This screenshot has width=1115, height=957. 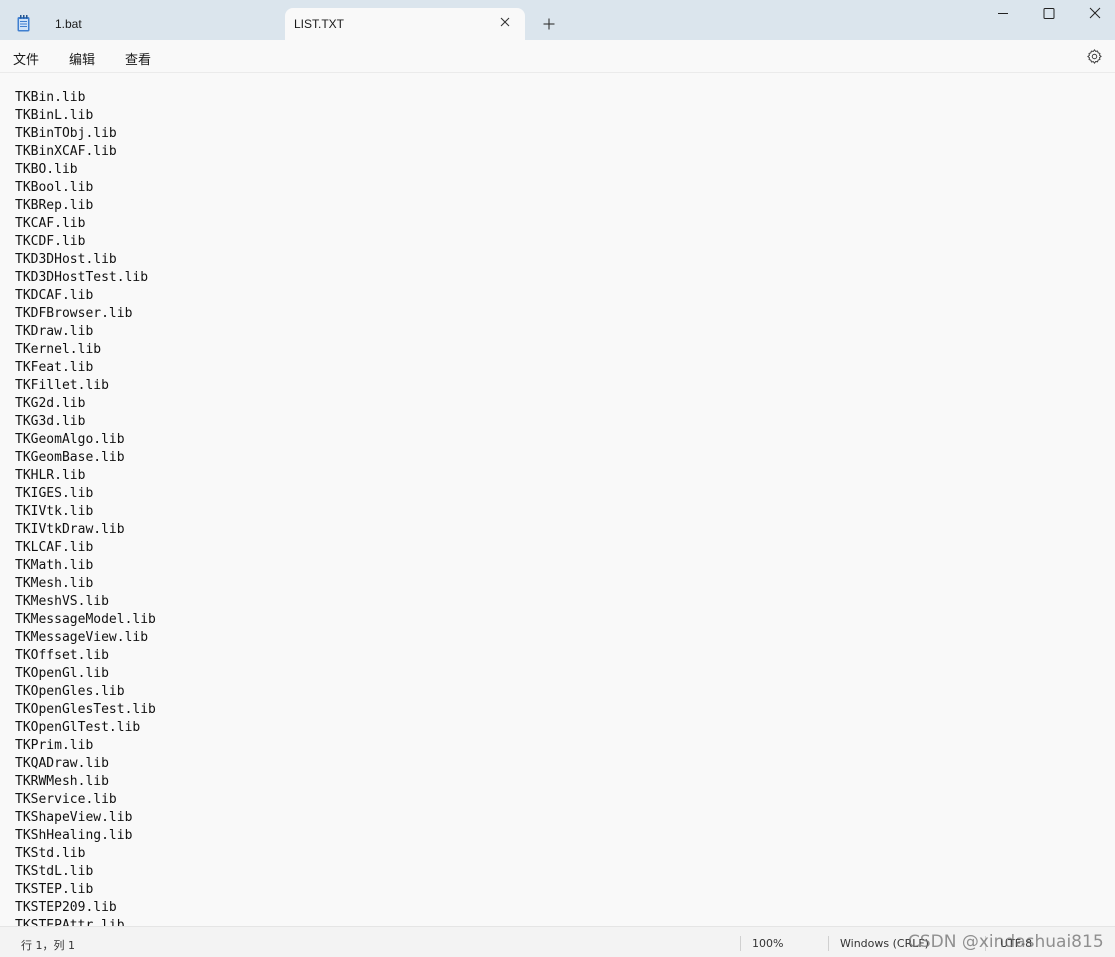 What do you see at coordinates (54, 331) in the screenshot?
I see `text-line: TKDraw.lib` at bounding box center [54, 331].